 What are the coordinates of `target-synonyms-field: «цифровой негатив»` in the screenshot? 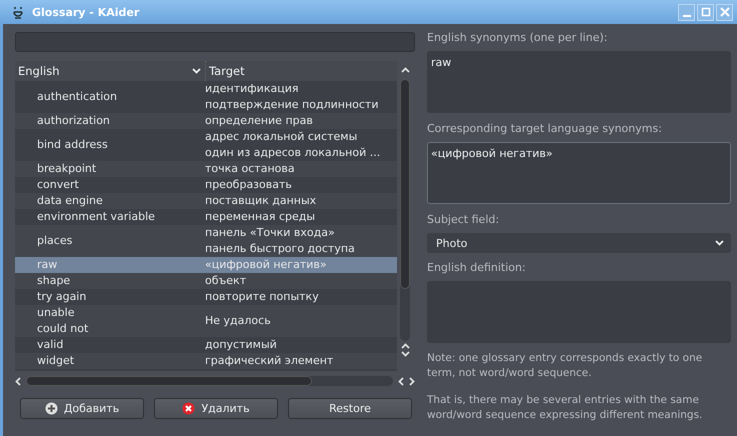 It's located at (579, 173).